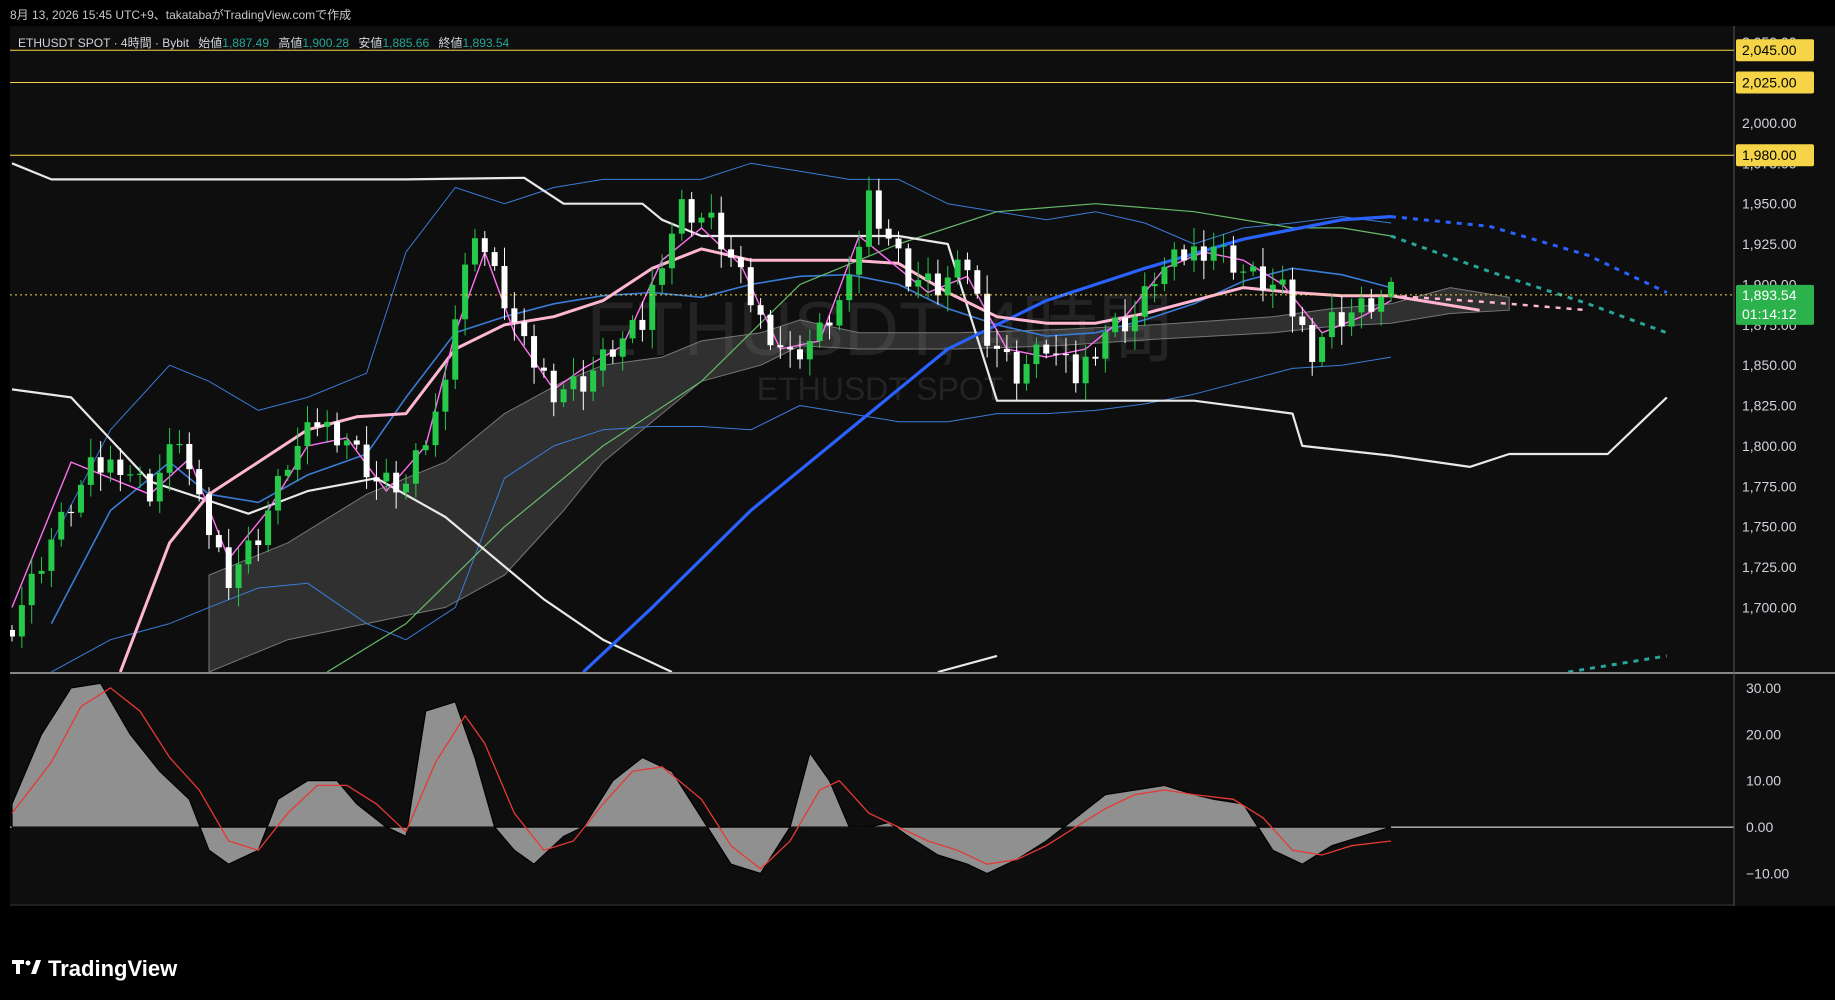  I want to click on price-tick-label: 1,925.00, so click(1769, 244).